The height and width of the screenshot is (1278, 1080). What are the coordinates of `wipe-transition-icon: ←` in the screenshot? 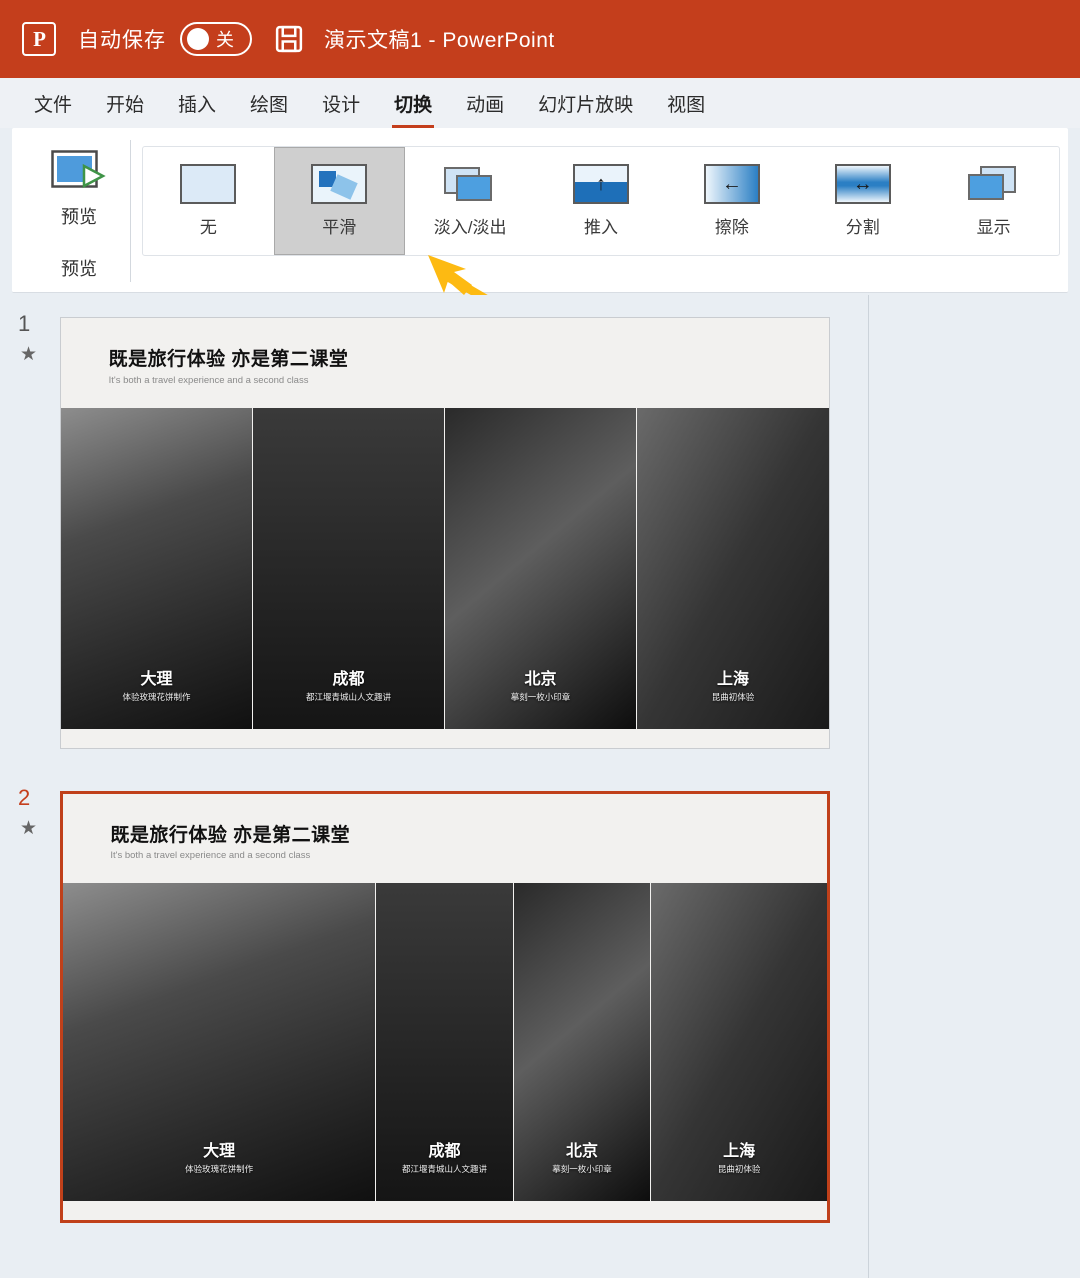 It's located at (731, 184).